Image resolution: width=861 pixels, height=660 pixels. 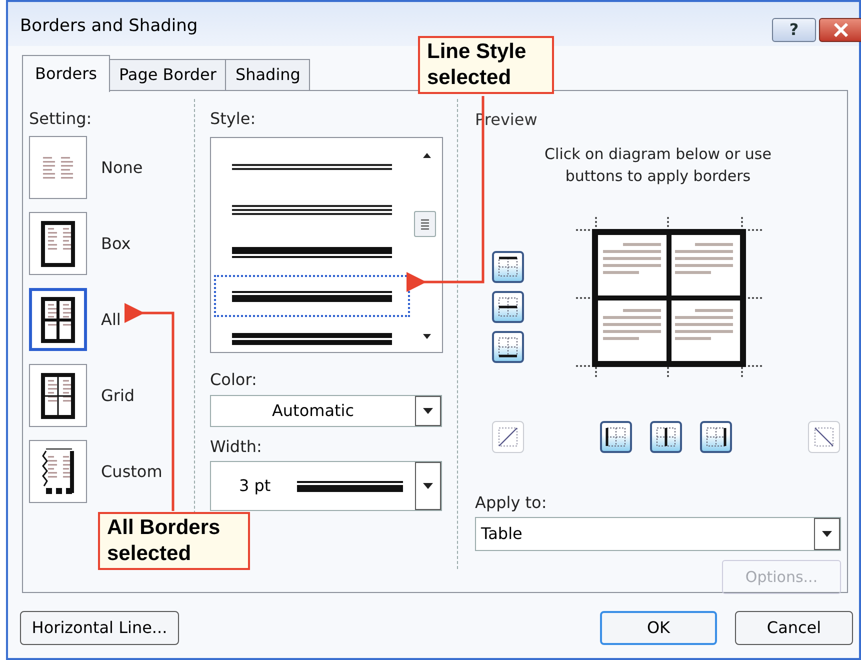 What do you see at coordinates (658, 165) in the screenshot?
I see `preview-hint: Click on diagram below or use buttons to apply borders` at bounding box center [658, 165].